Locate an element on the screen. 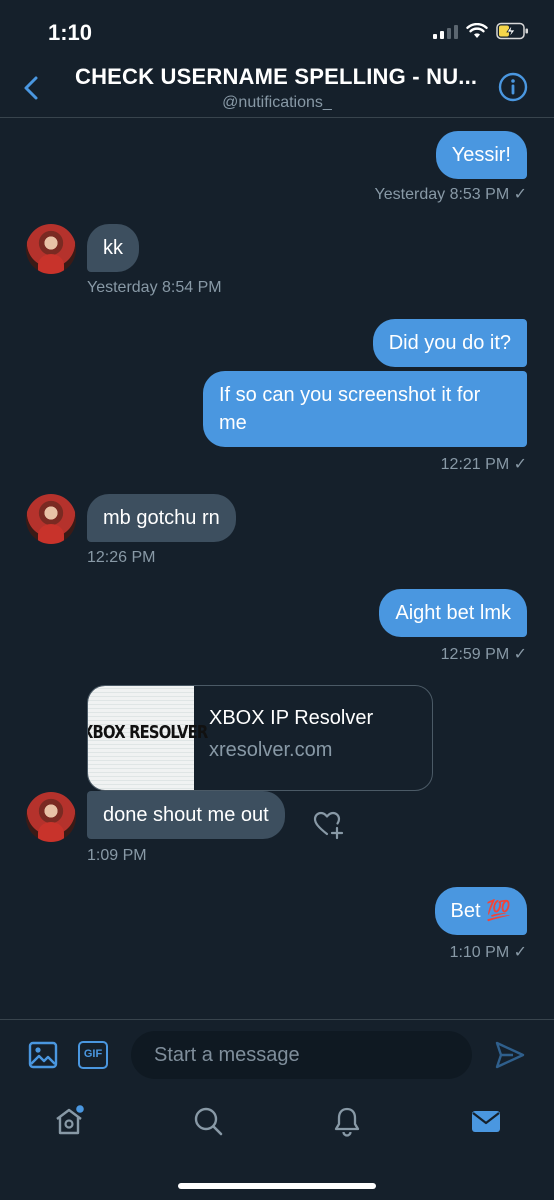  message-bubble-outgoing: If so can you screenshot it for me is located at coordinates (365, 409).